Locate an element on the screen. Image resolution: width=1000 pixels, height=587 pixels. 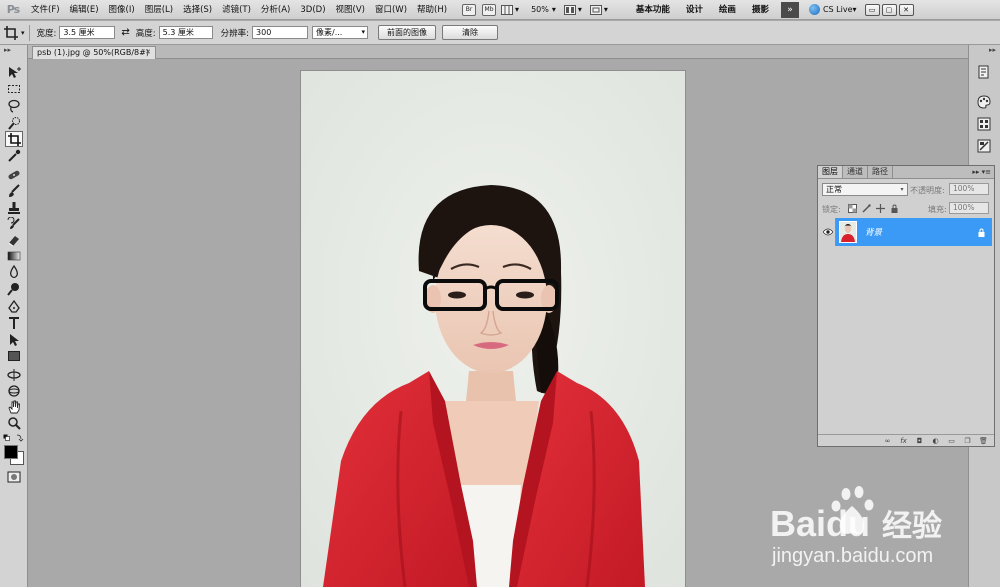
quick-mask-icon is located at coordinates (14, 477).